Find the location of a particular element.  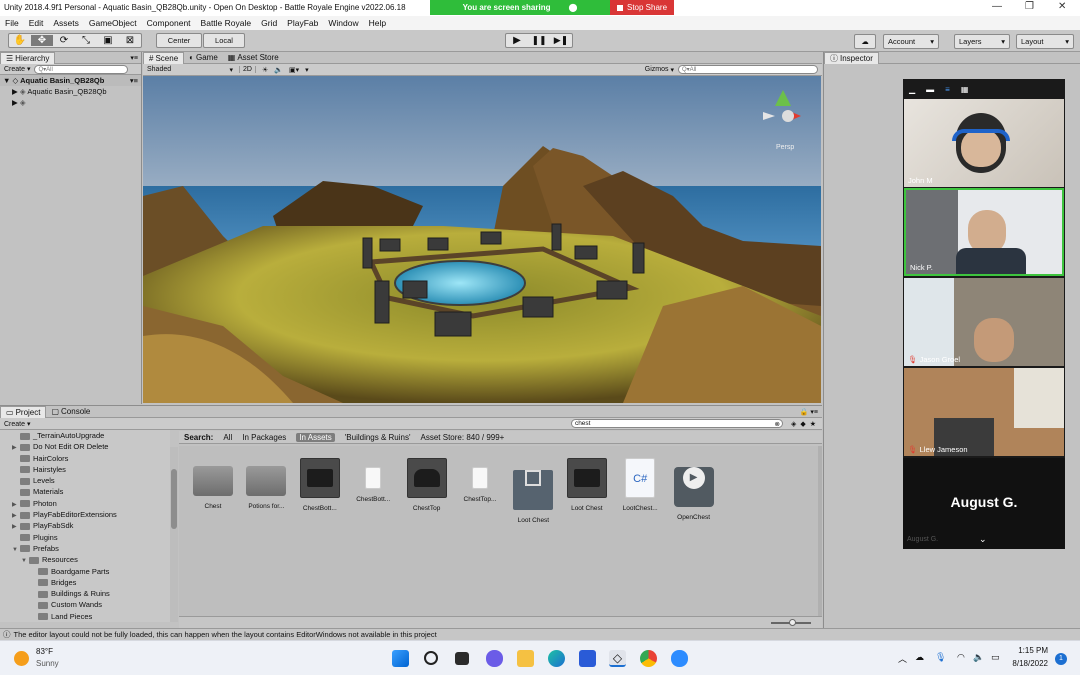

menu-item: GameObject is located at coordinates (113, 23).